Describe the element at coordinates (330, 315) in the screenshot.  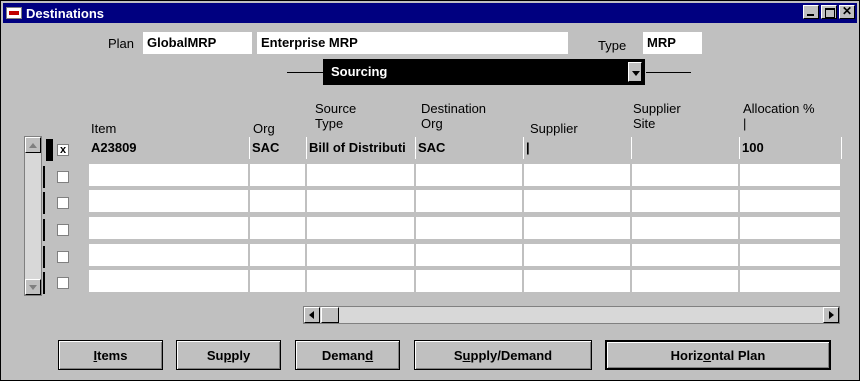
I see `horizontal-scroll-thumb` at that location.